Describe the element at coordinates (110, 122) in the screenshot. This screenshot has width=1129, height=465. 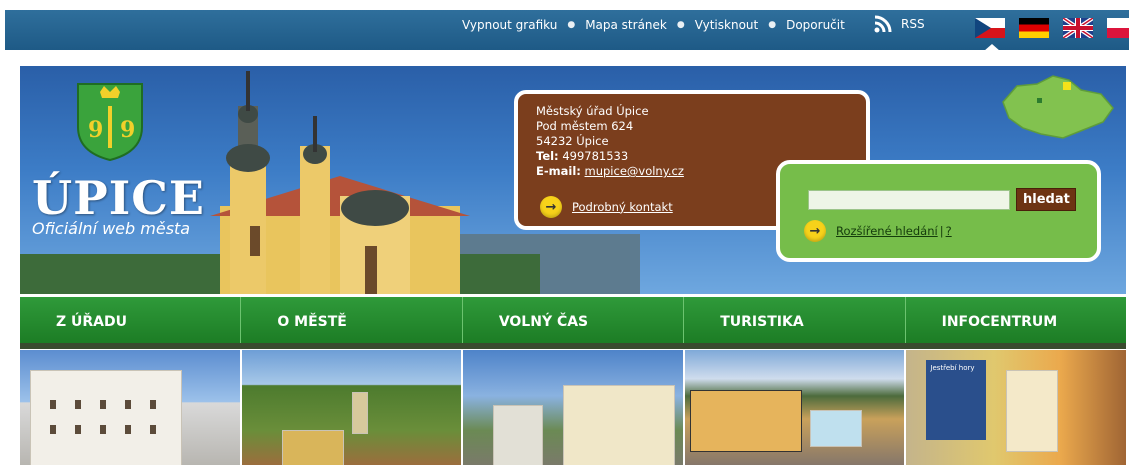
I see `city-crest-icon: 9 9` at that location.